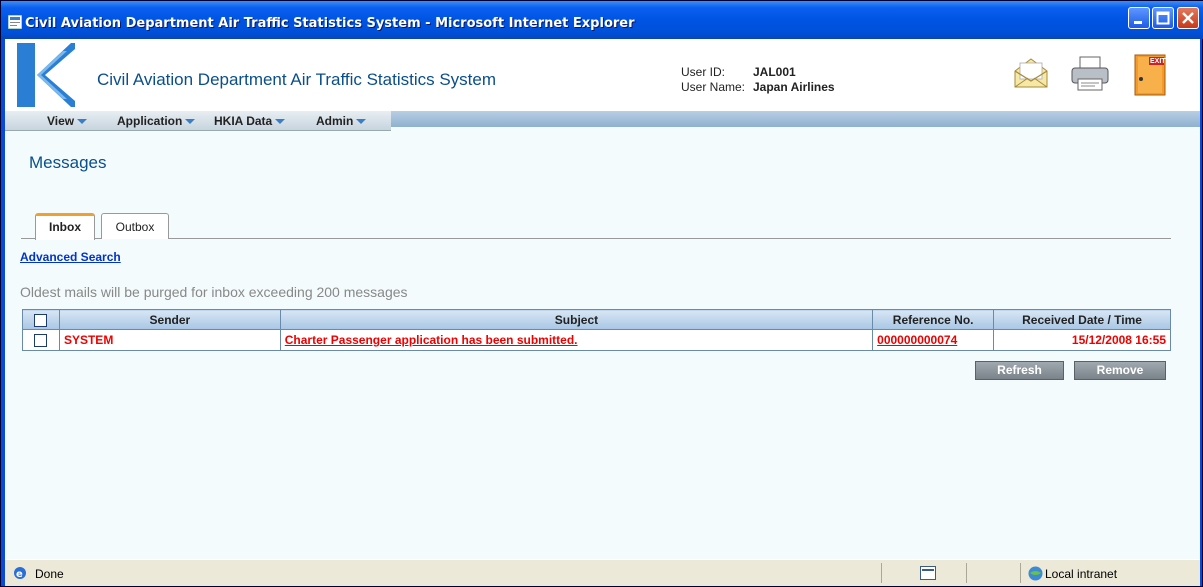 Image resolution: width=1203 pixels, height=587 pixels. What do you see at coordinates (70, 257) in the screenshot?
I see `advanced-search-link: Advanced Search` at bounding box center [70, 257].